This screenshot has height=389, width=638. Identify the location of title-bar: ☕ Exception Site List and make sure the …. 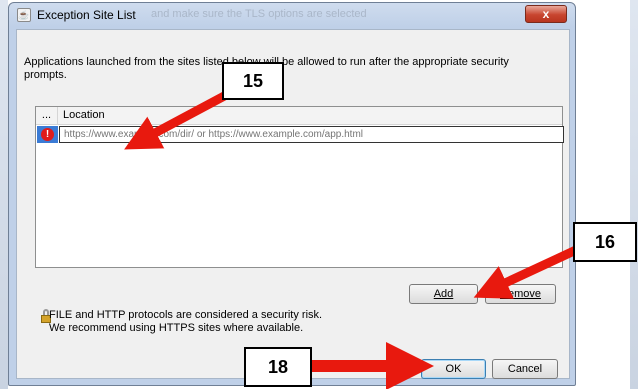
(292, 15).